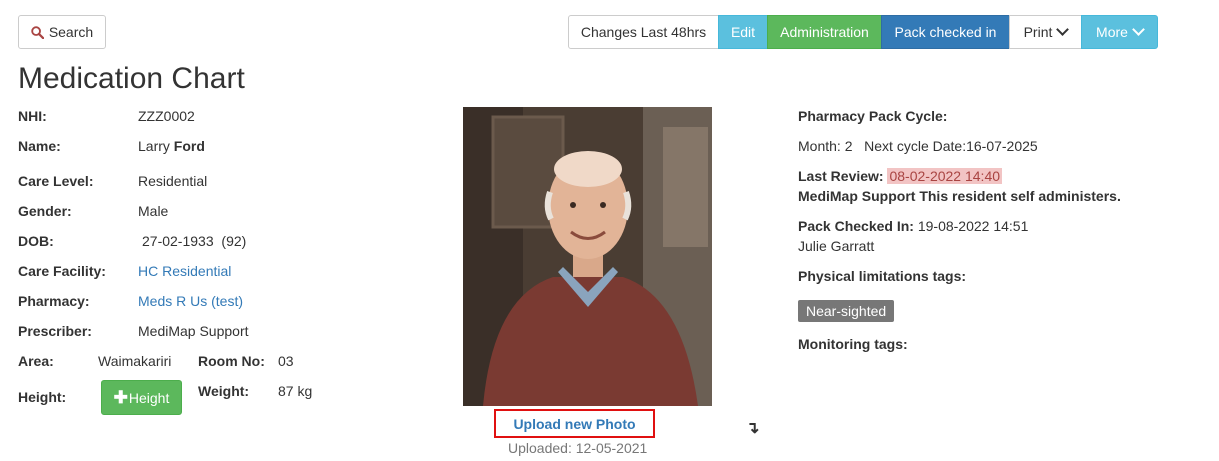 This screenshot has width=1219, height=461. I want to click on nhi-value: ZZZ0002, so click(166, 116).